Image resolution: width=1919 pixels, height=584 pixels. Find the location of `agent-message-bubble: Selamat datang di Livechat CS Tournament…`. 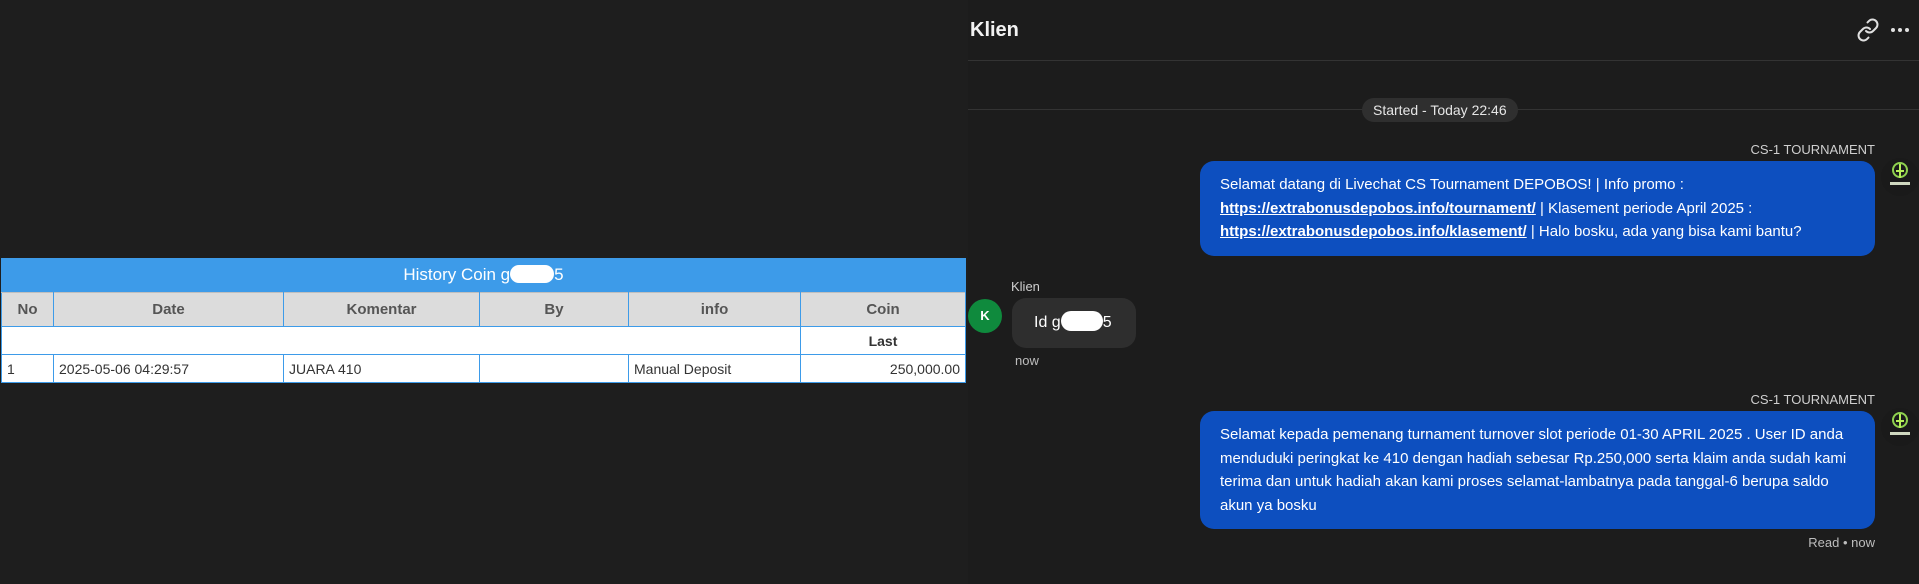

agent-message-bubble: Selamat datang di Livechat CS Tournament… is located at coordinates (1537, 208).